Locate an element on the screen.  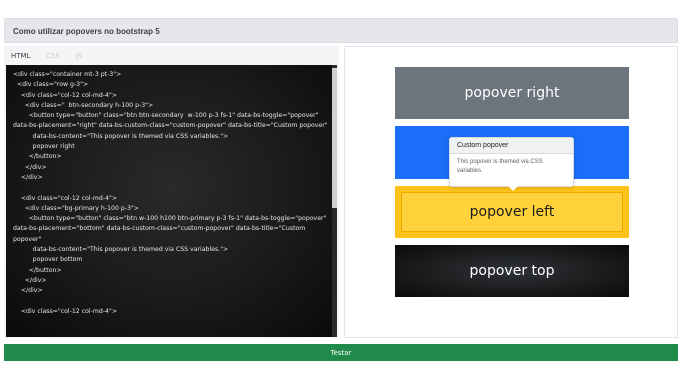
popover-right-label: popover right is located at coordinates (512, 93).